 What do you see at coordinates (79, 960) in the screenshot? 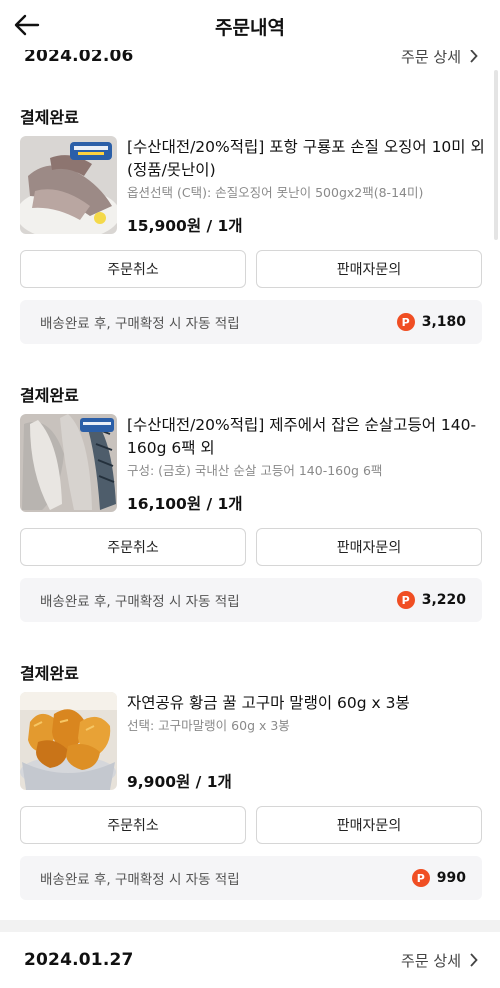
I see `order-date: 2024.01.27` at bounding box center [79, 960].